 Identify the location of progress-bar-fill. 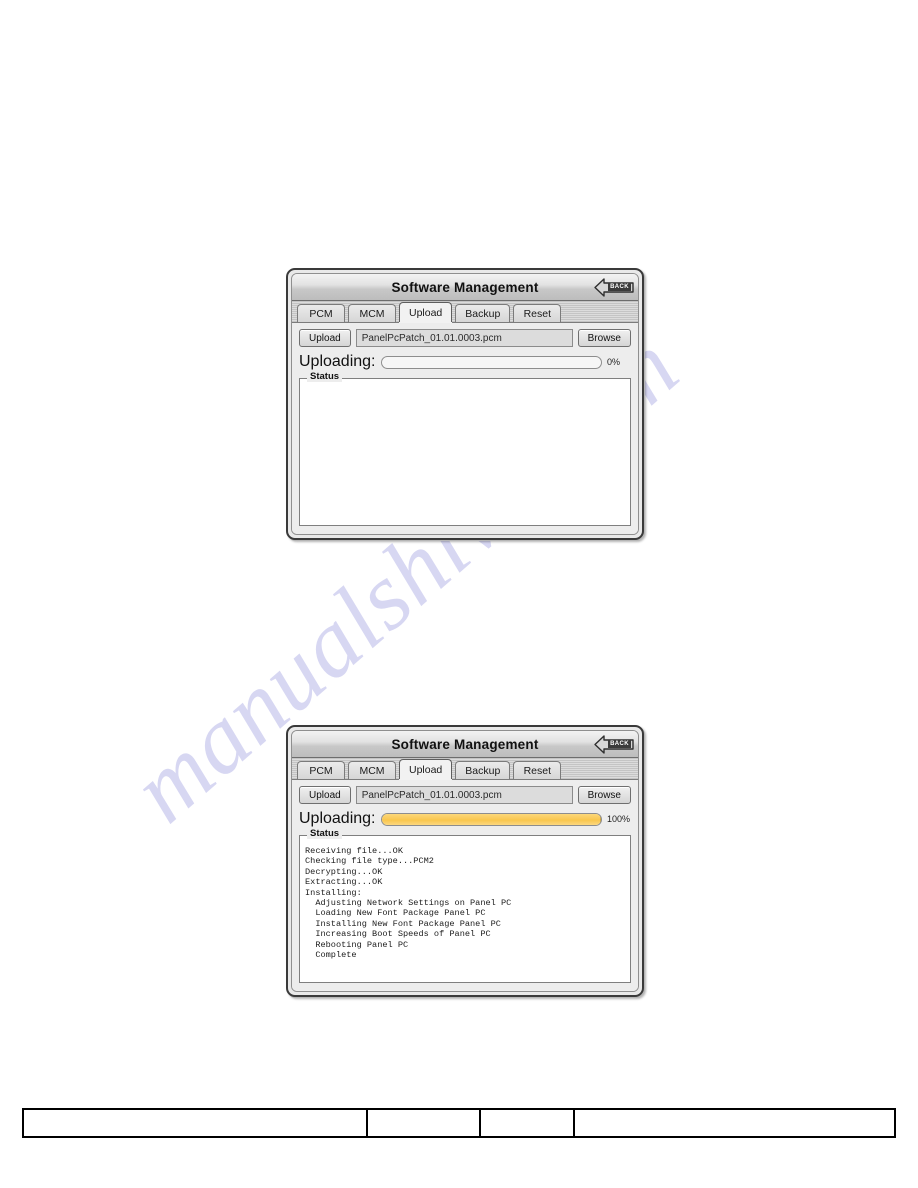
(491, 819).